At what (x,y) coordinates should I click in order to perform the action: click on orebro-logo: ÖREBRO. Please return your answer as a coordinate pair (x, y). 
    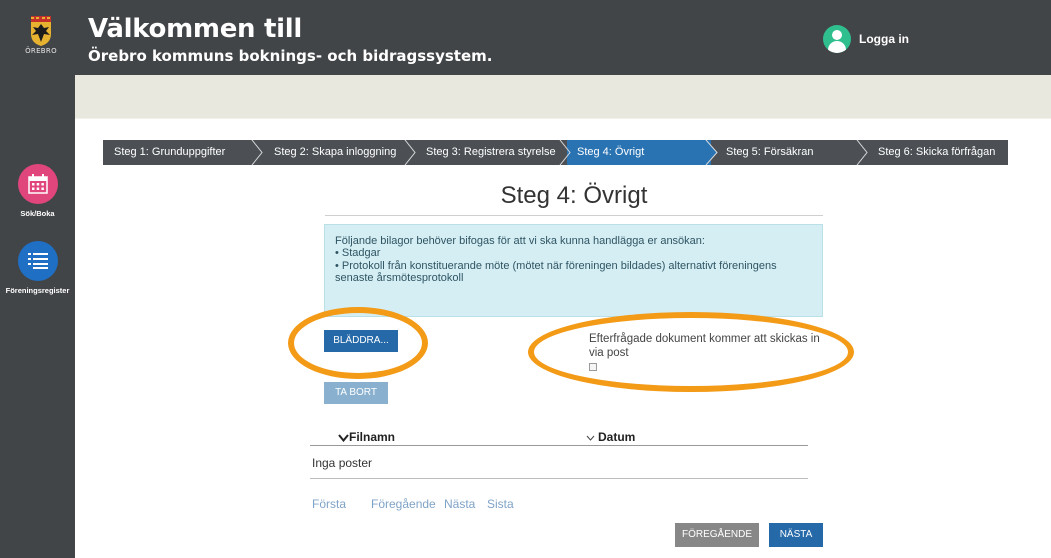
    Looking at the image, I should click on (41, 41).